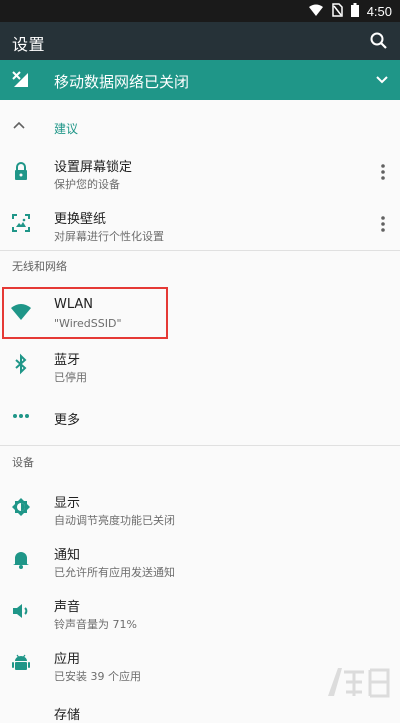 The width and height of the screenshot is (400, 723). What do you see at coordinates (200, 11) in the screenshot?
I see `status-bar: 4:50` at bounding box center [200, 11].